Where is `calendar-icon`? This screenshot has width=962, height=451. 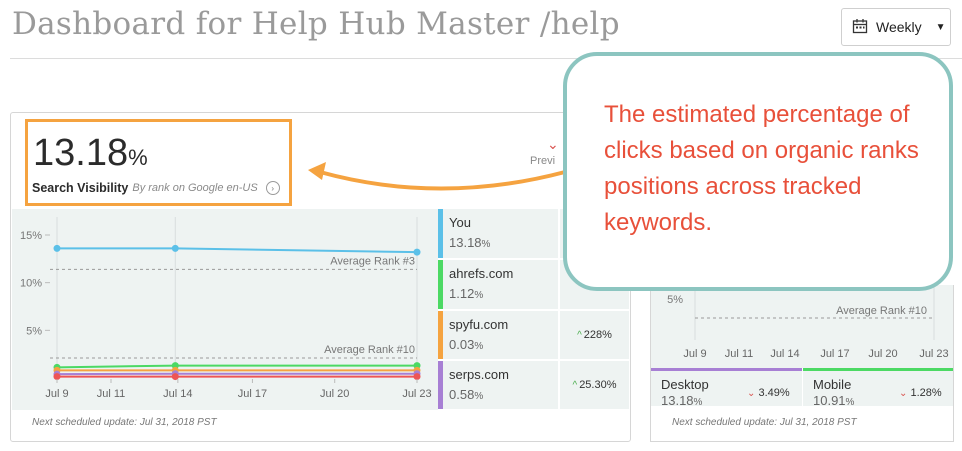
calendar-icon is located at coordinates (860, 27).